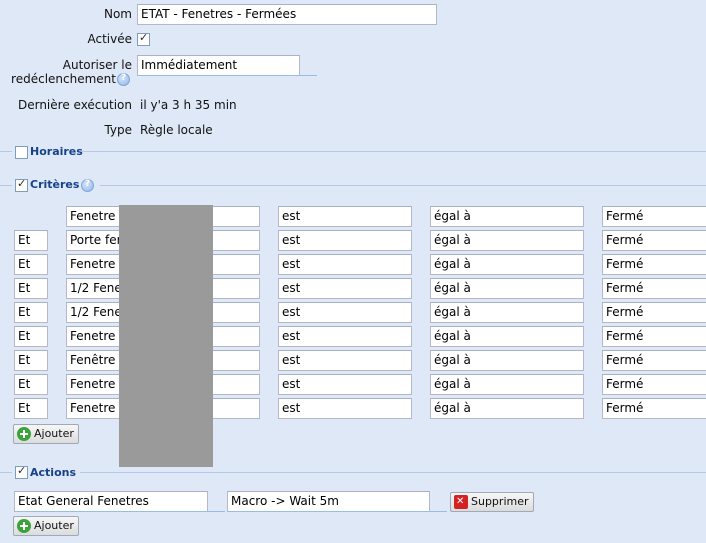 This screenshot has height=543, width=706. I want to click on add-criteria-label: Ajouter, so click(54, 433).